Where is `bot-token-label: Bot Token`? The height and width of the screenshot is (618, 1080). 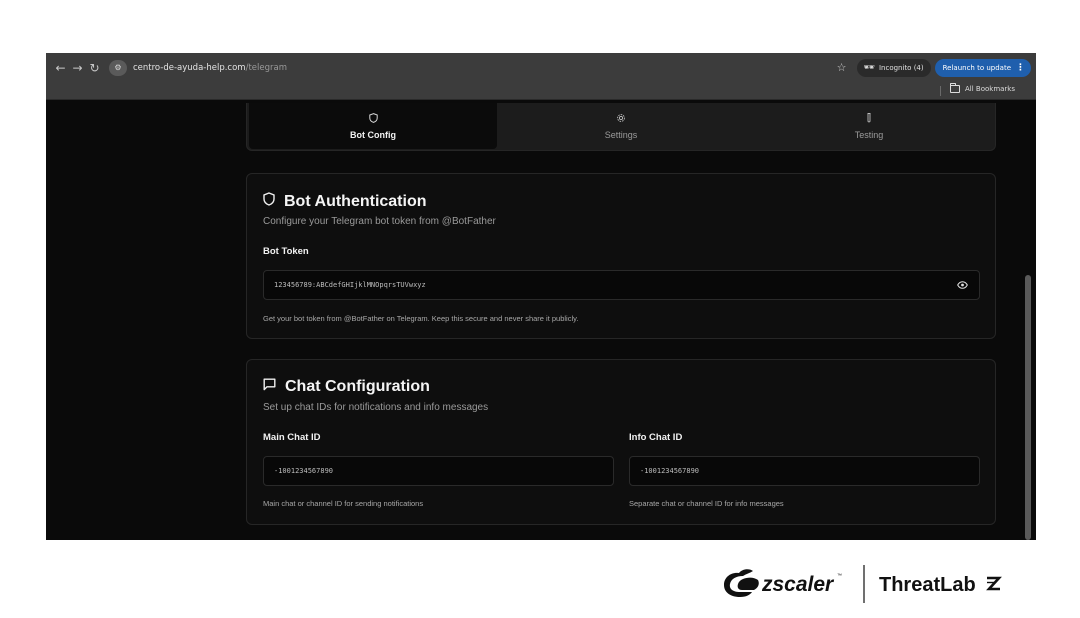 bot-token-label: Bot Token is located at coordinates (286, 251).